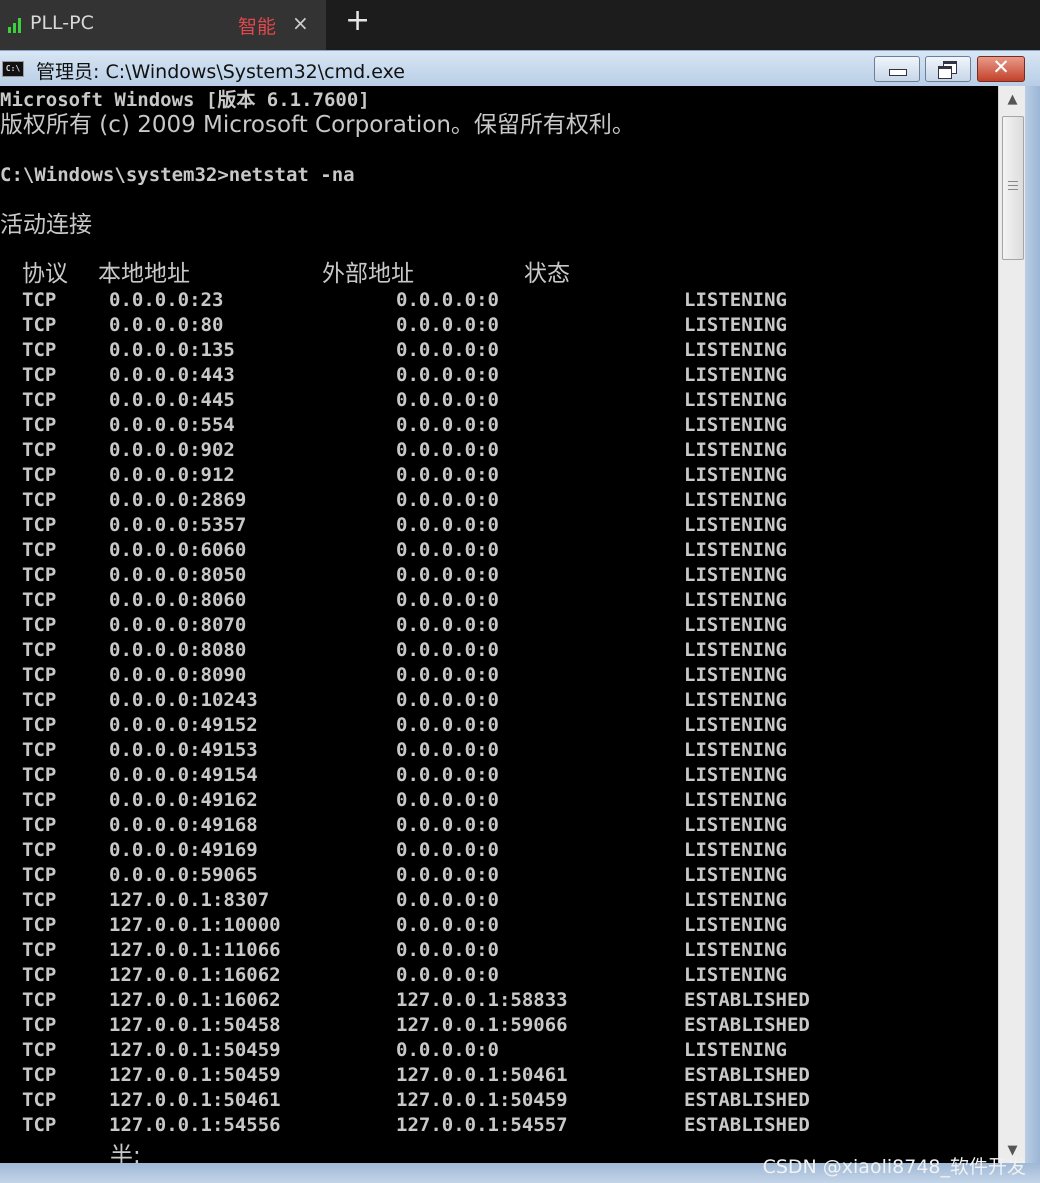  Describe the element at coordinates (499, 825) in the screenshot. I see `table-row: TCP 0.0.0.0:49168 0.0.0.0:0 LISTENING` at that location.